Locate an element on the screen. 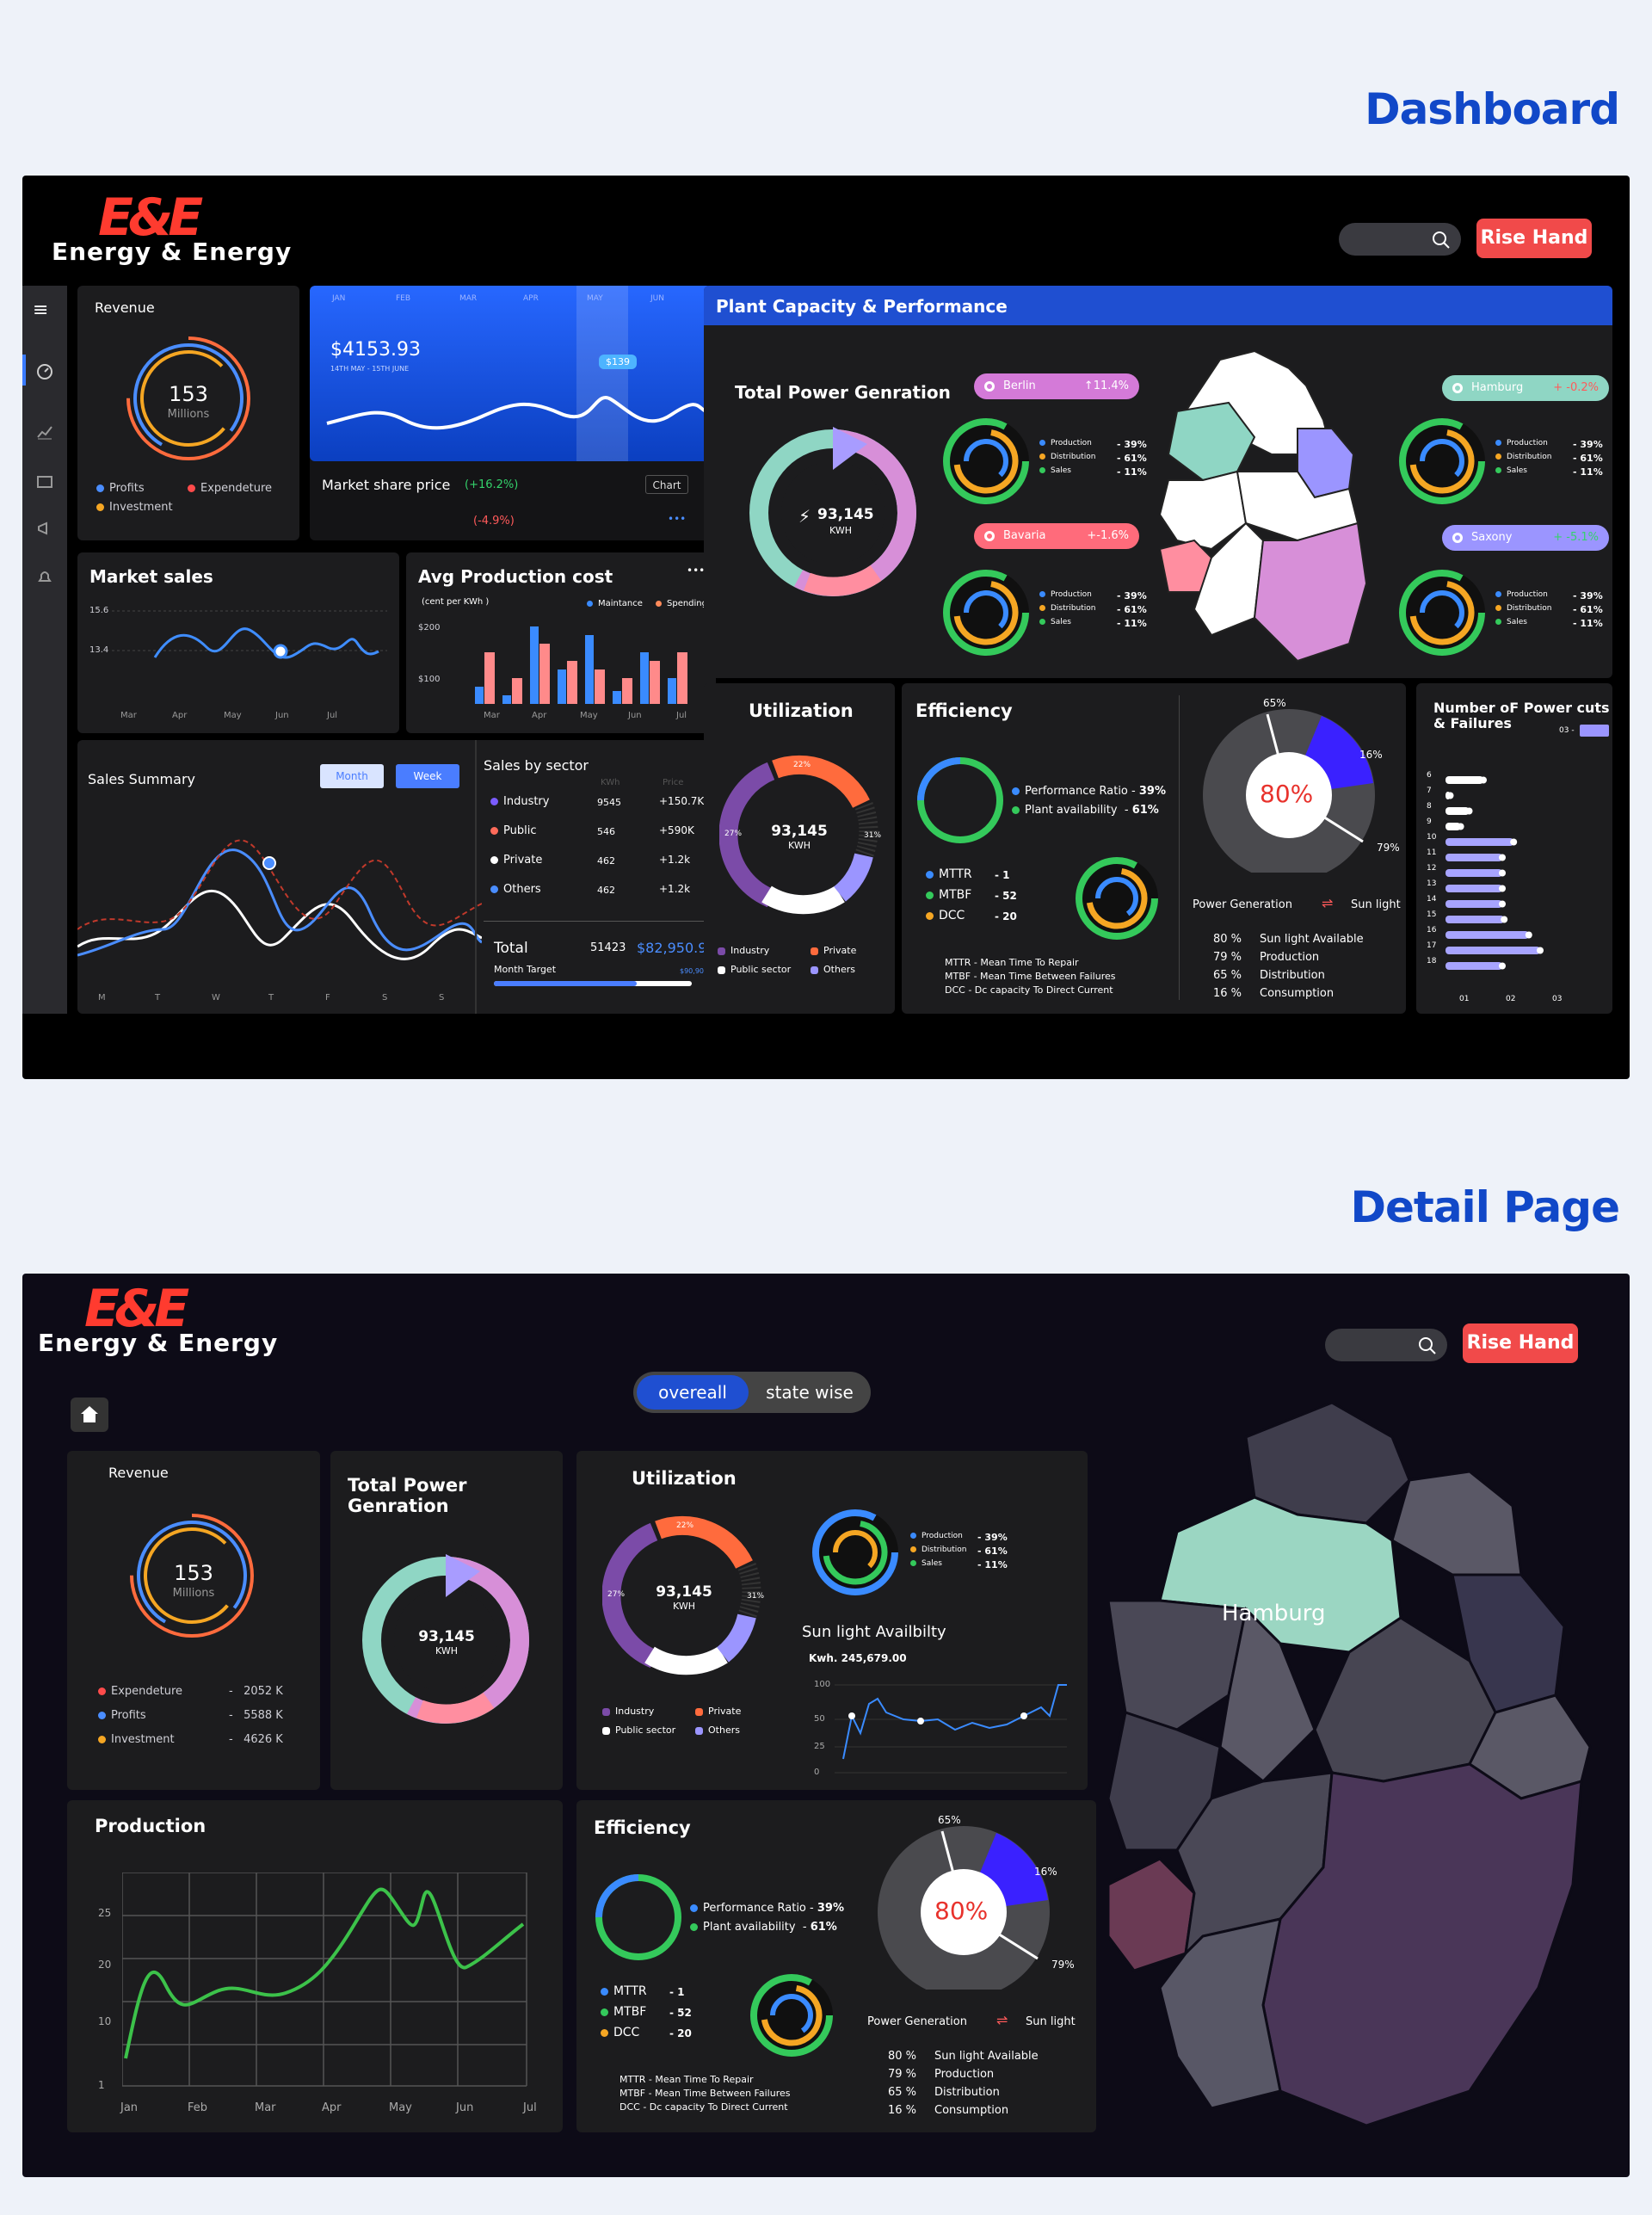 The image size is (1652, 2215). y-tick: 11 is located at coordinates (1432, 852).